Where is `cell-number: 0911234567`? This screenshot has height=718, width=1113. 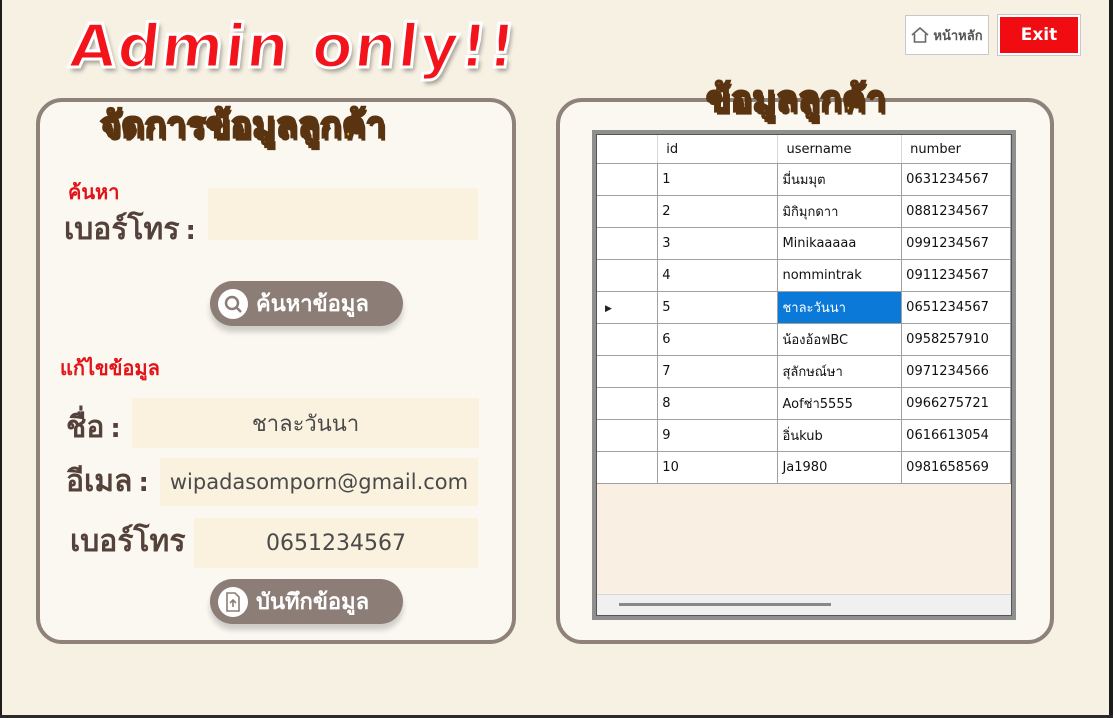
cell-number: 0911234567 is located at coordinates (956, 275).